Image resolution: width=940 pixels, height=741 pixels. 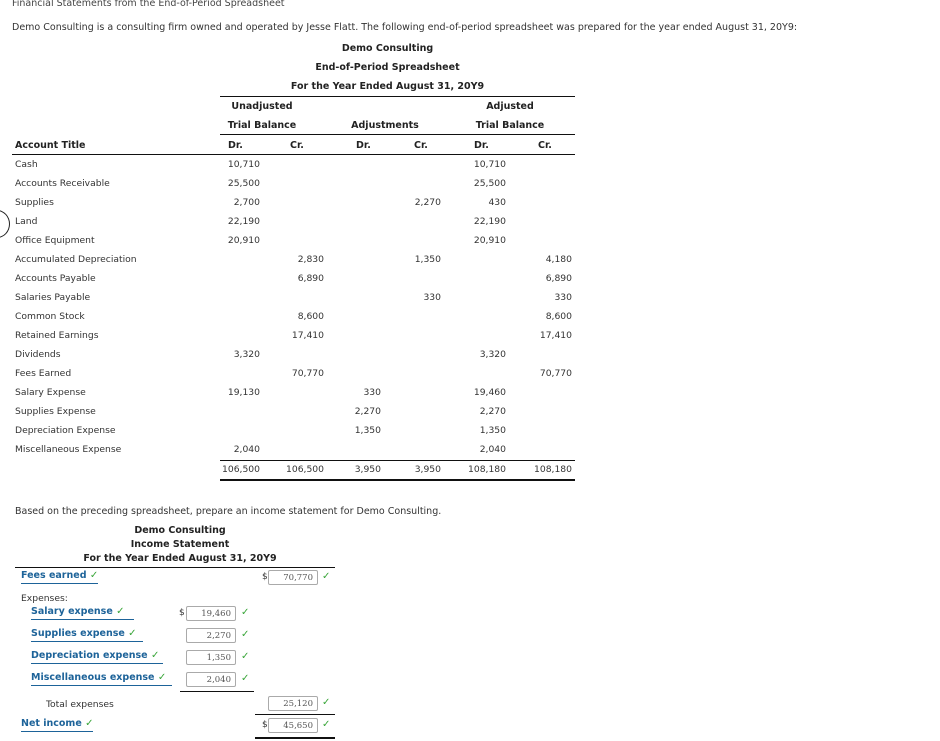 What do you see at coordinates (492, 411) in the screenshot?
I see `atb-dr-cell: 2,270` at bounding box center [492, 411].